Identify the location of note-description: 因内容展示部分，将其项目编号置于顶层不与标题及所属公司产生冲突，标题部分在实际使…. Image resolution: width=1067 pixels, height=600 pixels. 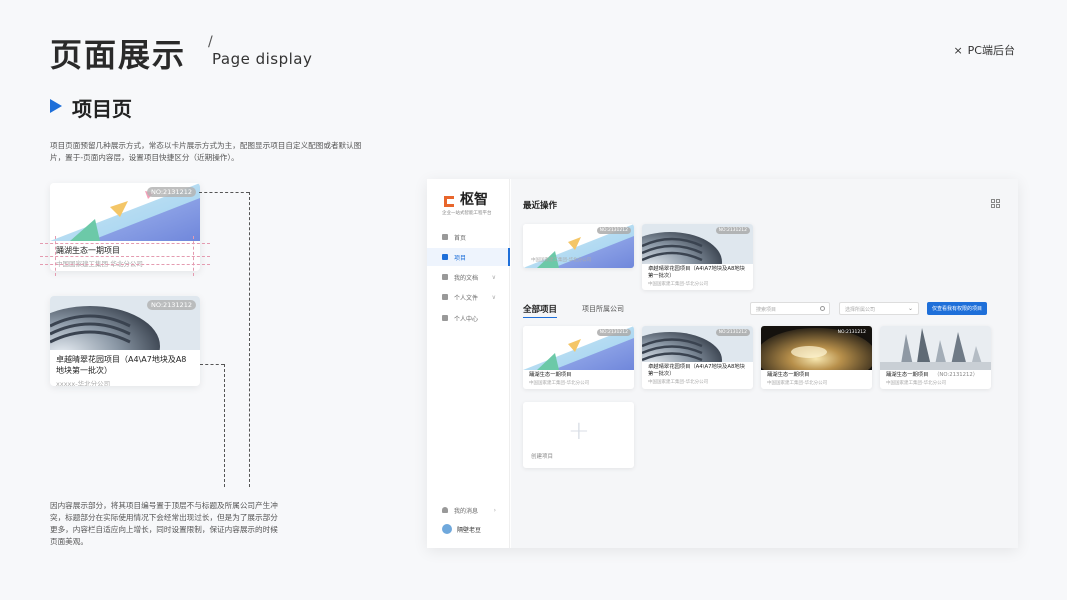
(164, 523).